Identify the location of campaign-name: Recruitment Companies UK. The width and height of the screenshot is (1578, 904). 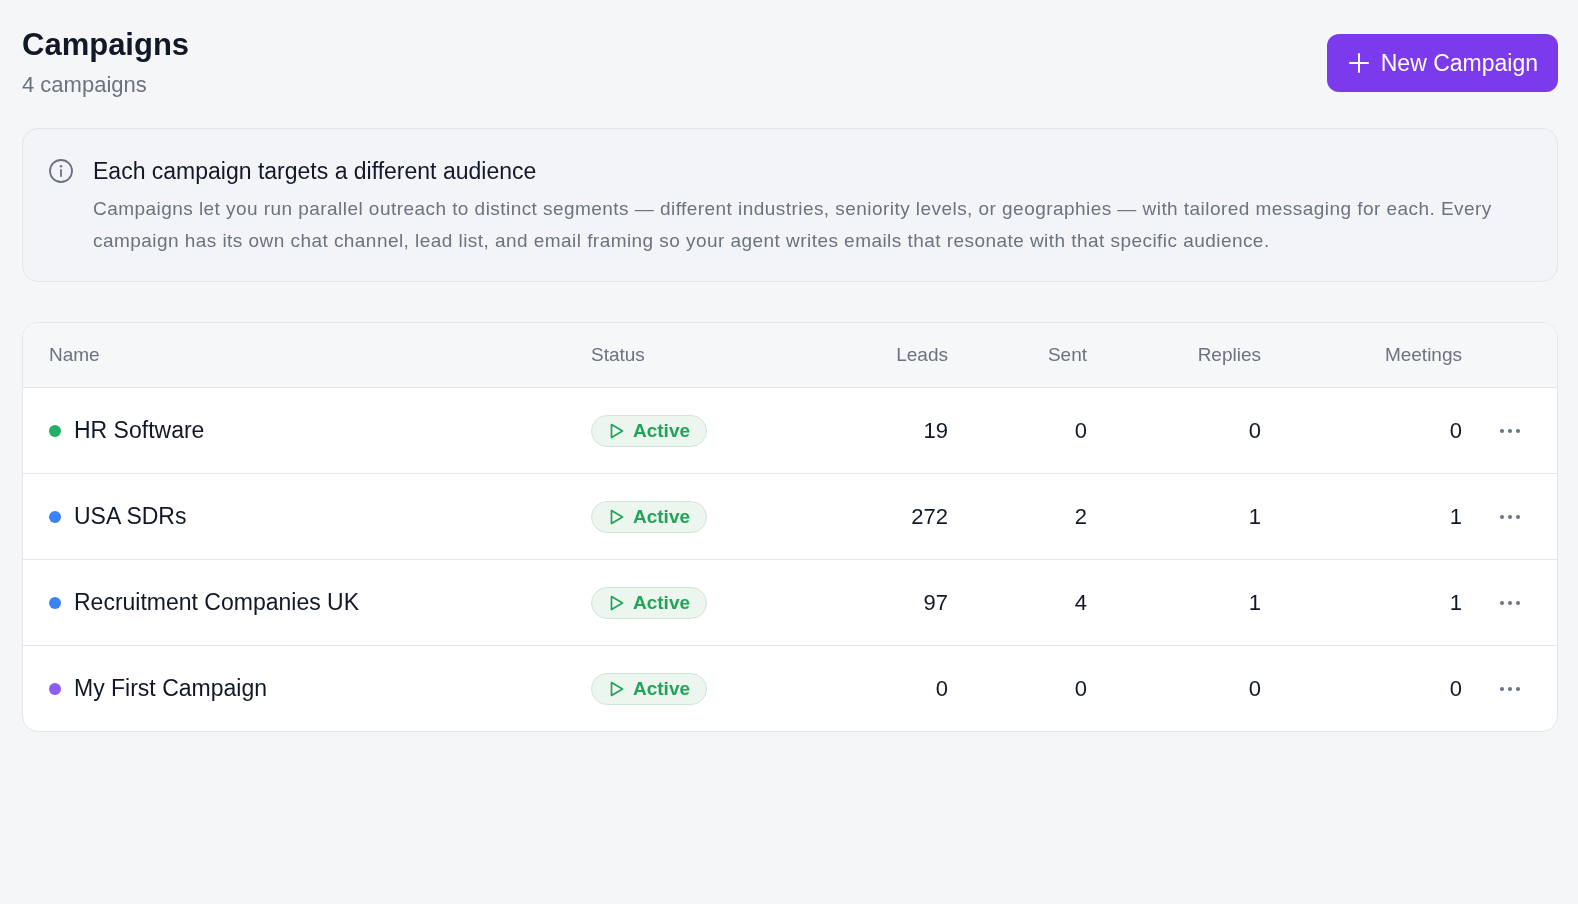
(217, 602).